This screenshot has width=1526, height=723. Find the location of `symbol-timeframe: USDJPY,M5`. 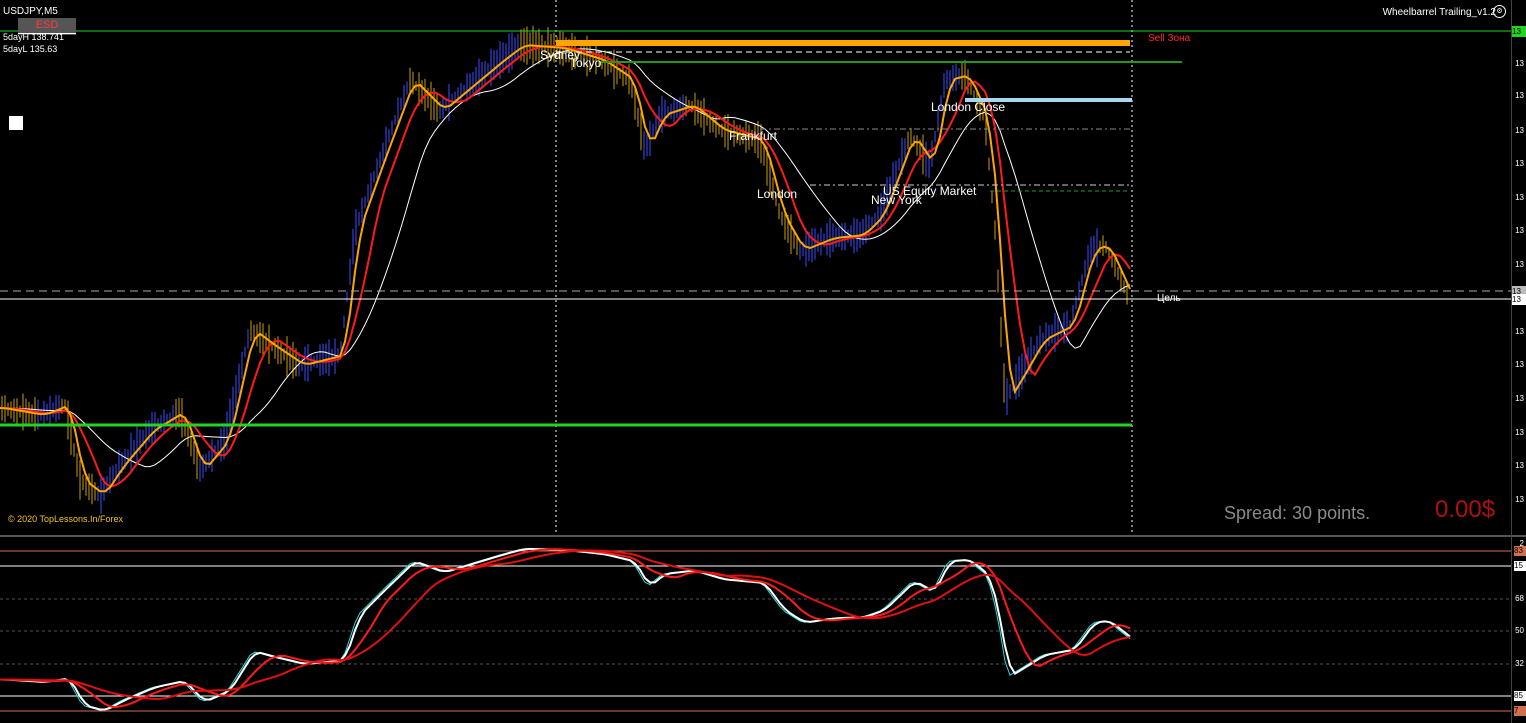

symbol-timeframe: USDJPY,M5 is located at coordinates (30, 11).